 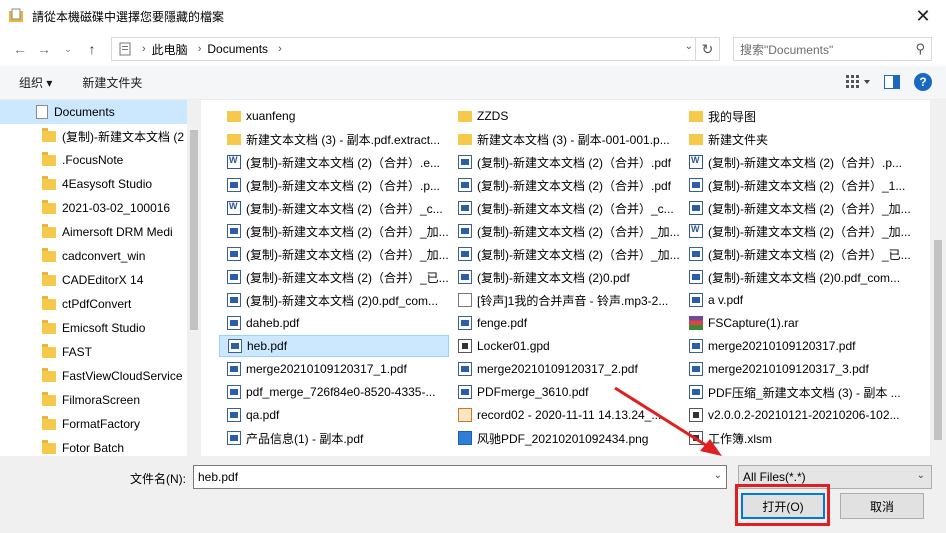 I want to click on sidebar-item: FormatFactory, so click(x=93, y=424).